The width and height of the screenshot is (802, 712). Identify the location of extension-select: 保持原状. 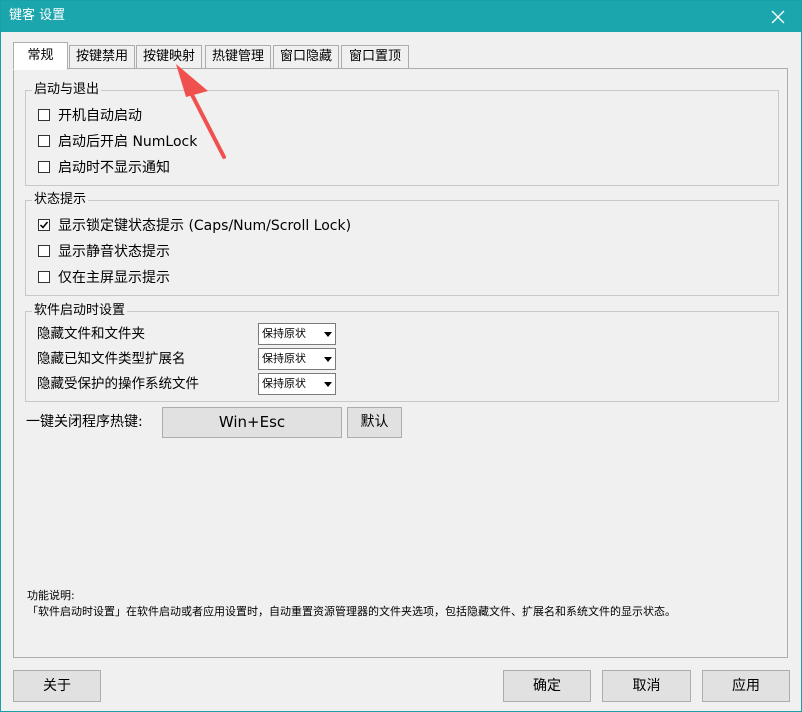
(297, 359).